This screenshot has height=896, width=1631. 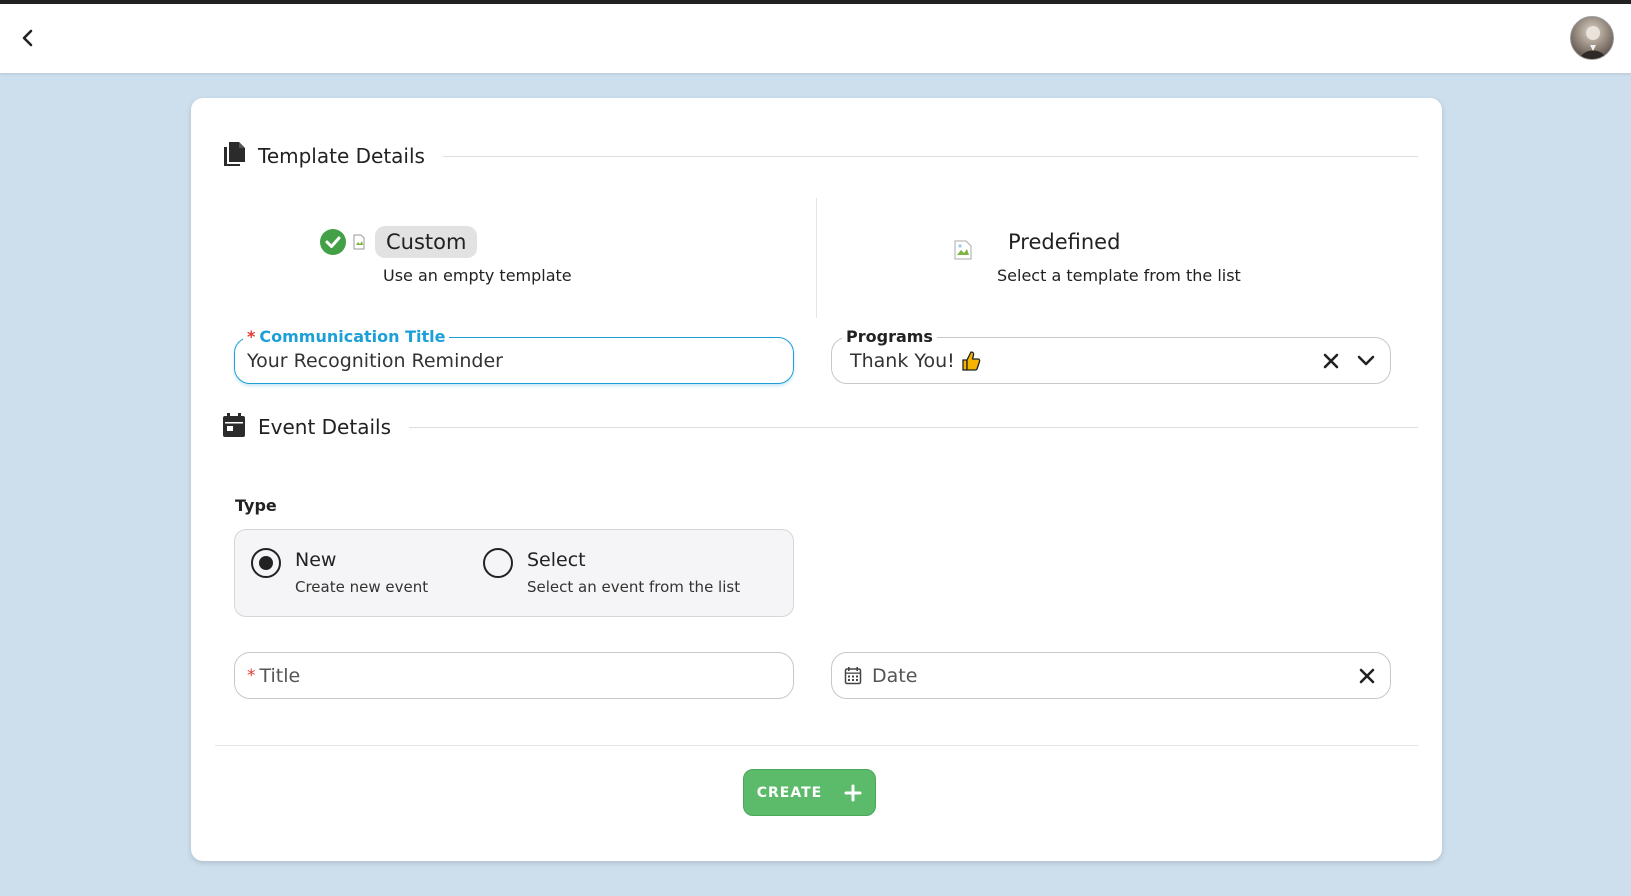 What do you see at coordinates (971, 361) in the screenshot?
I see `thumbs-up-icon` at bounding box center [971, 361].